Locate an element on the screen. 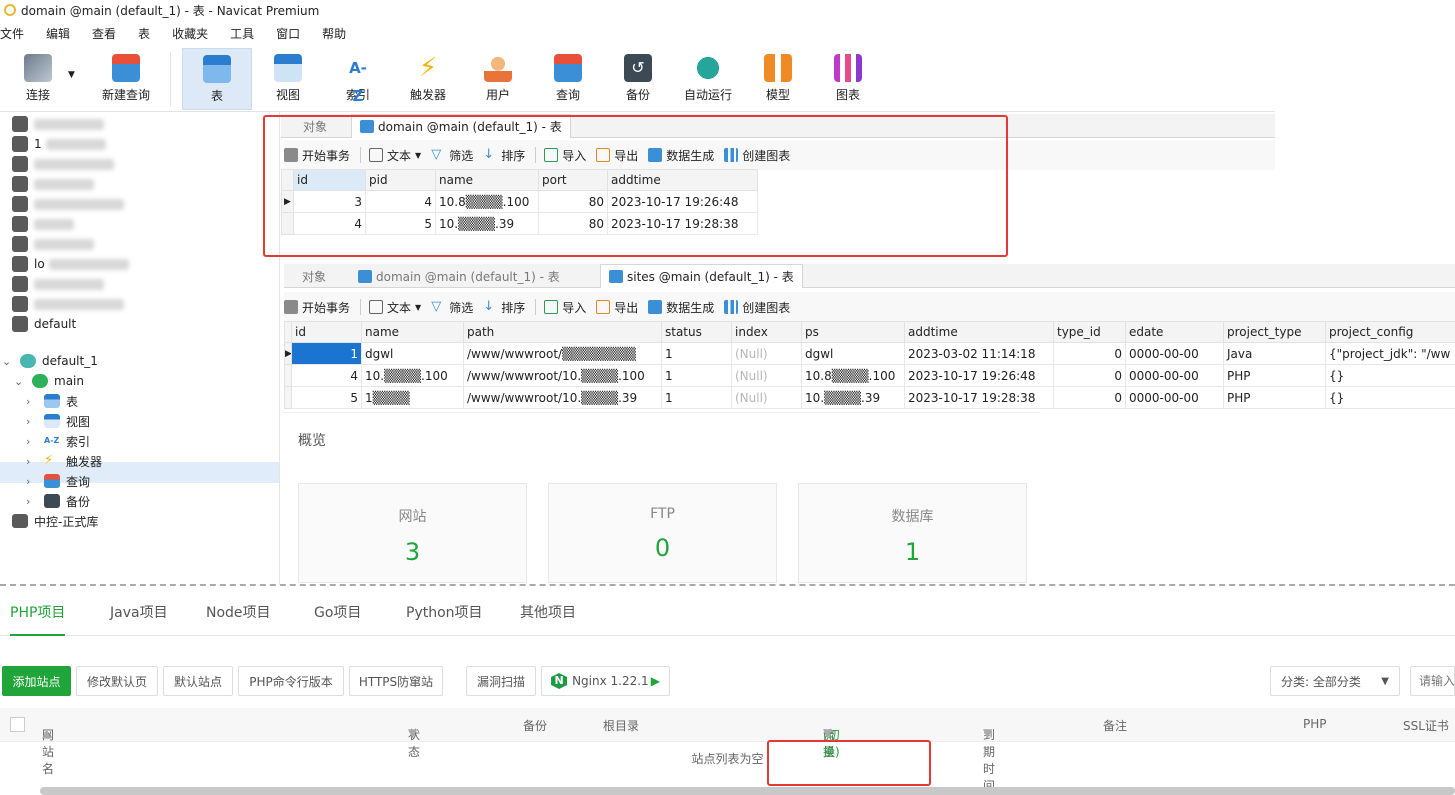 This screenshot has width=1455, height=795. tab-objects: 对象 is located at coordinates (324, 276).